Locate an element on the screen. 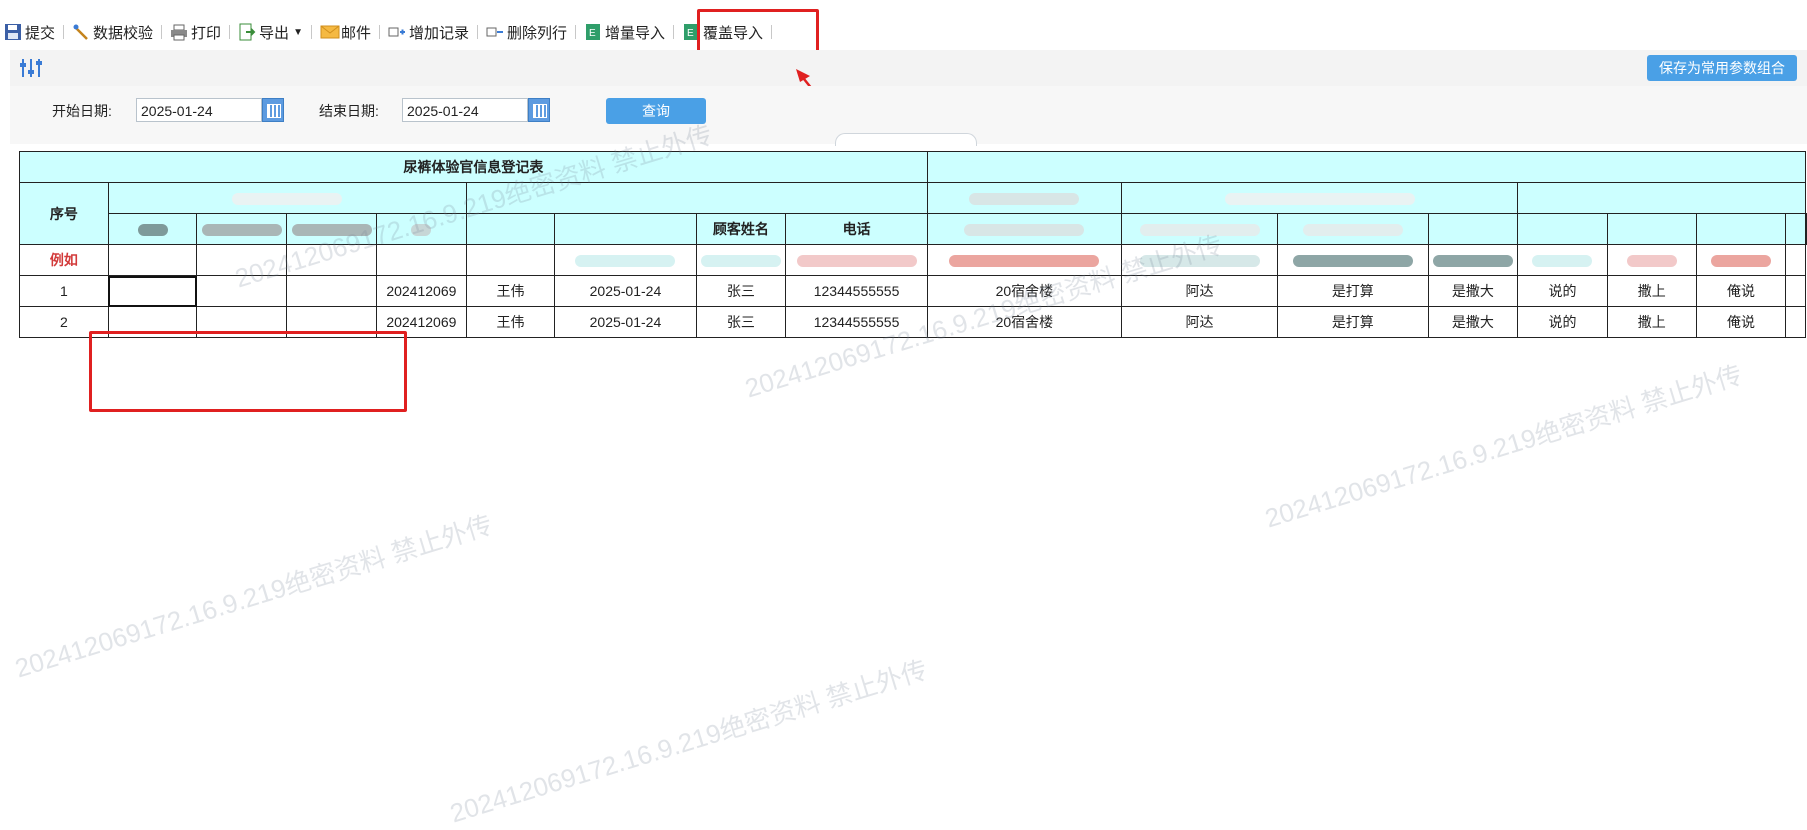 The image size is (1807, 830). example-label: 例如 is located at coordinates (64, 260).